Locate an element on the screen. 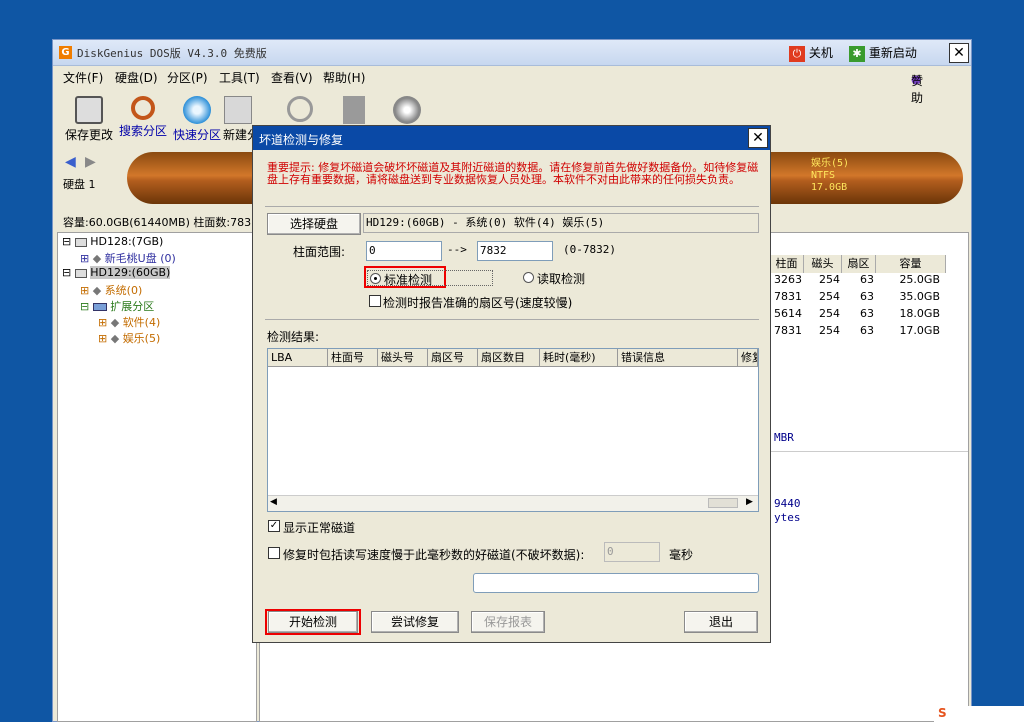  standard-check-radio is located at coordinates (375, 278).